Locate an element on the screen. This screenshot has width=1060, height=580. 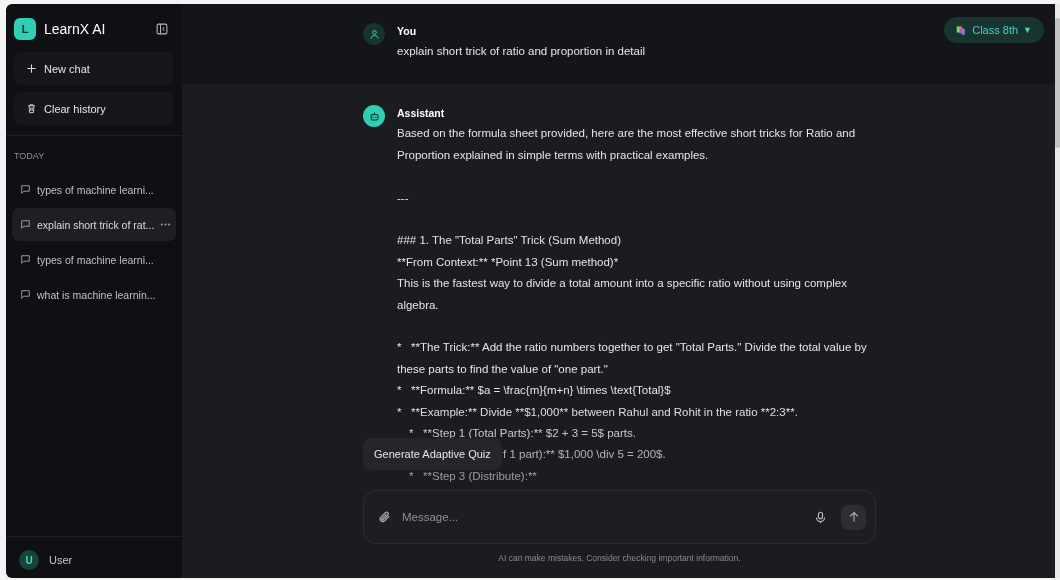
scrollbar-thumb is located at coordinates (1057, 83).